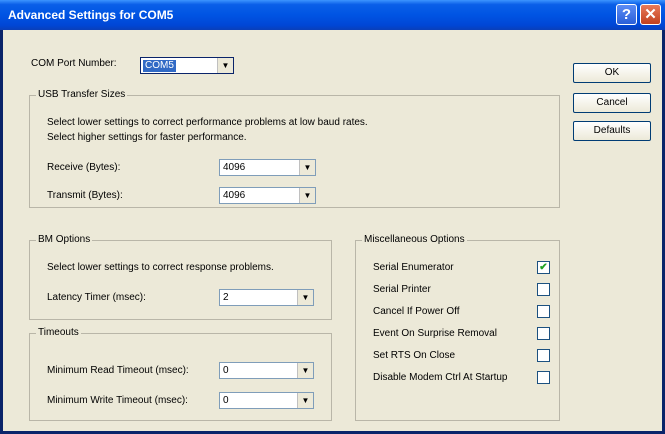  Describe the element at coordinates (226, 370) in the screenshot. I see `read-timeout-value: 0` at that location.